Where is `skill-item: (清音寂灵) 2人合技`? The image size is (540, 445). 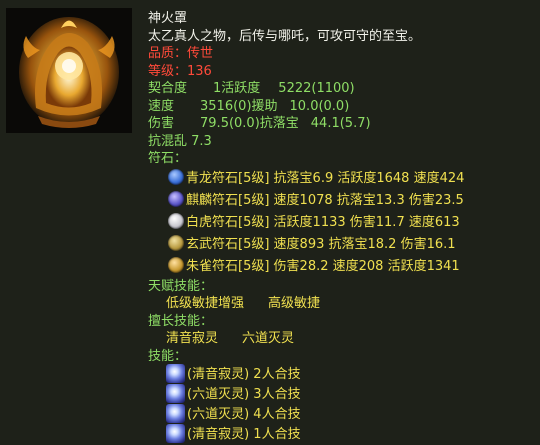 skill-item: (清音寂灵) 2人合技 is located at coordinates (340, 374).